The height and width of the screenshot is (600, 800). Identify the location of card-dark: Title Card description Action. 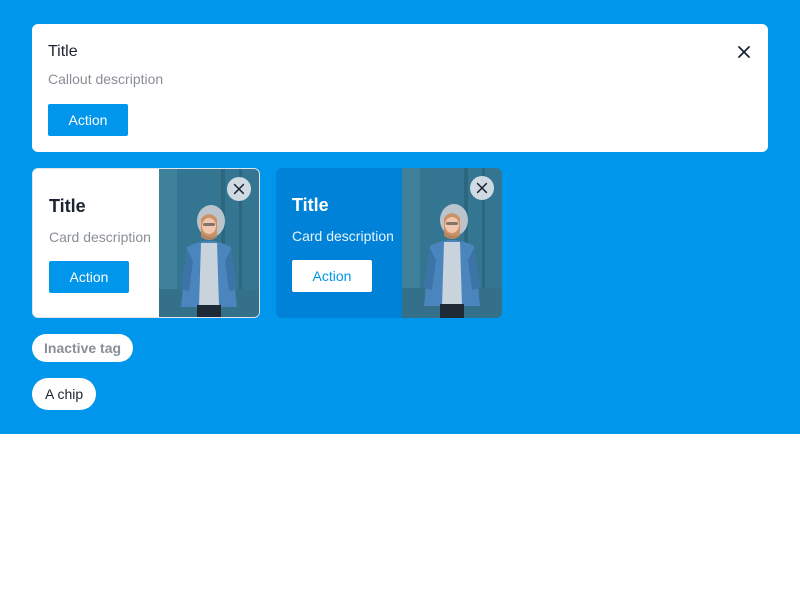
(389, 243).